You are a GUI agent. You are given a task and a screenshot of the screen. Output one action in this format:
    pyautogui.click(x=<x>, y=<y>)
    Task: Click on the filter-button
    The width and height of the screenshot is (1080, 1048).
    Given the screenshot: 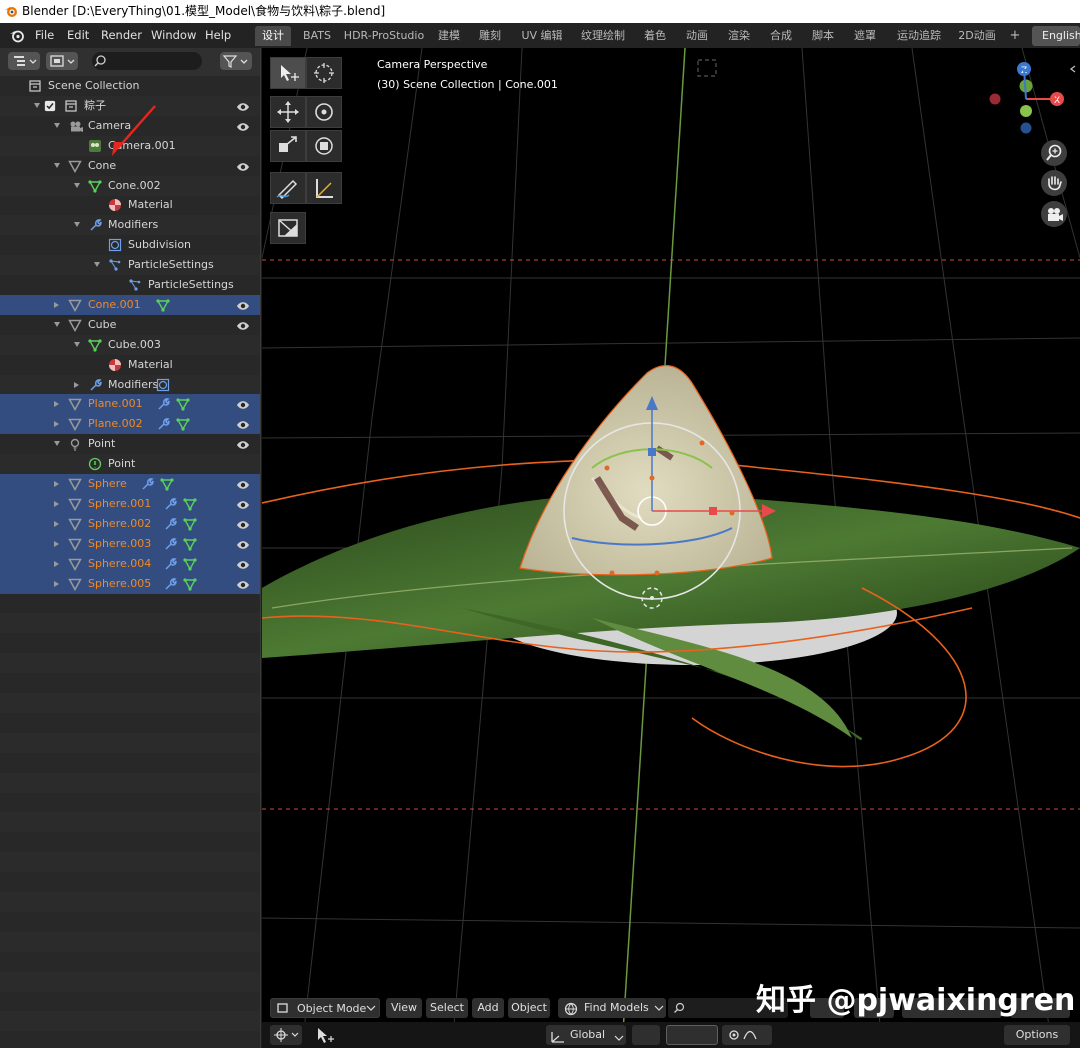 What is the action you would take?
    pyautogui.click(x=236, y=61)
    